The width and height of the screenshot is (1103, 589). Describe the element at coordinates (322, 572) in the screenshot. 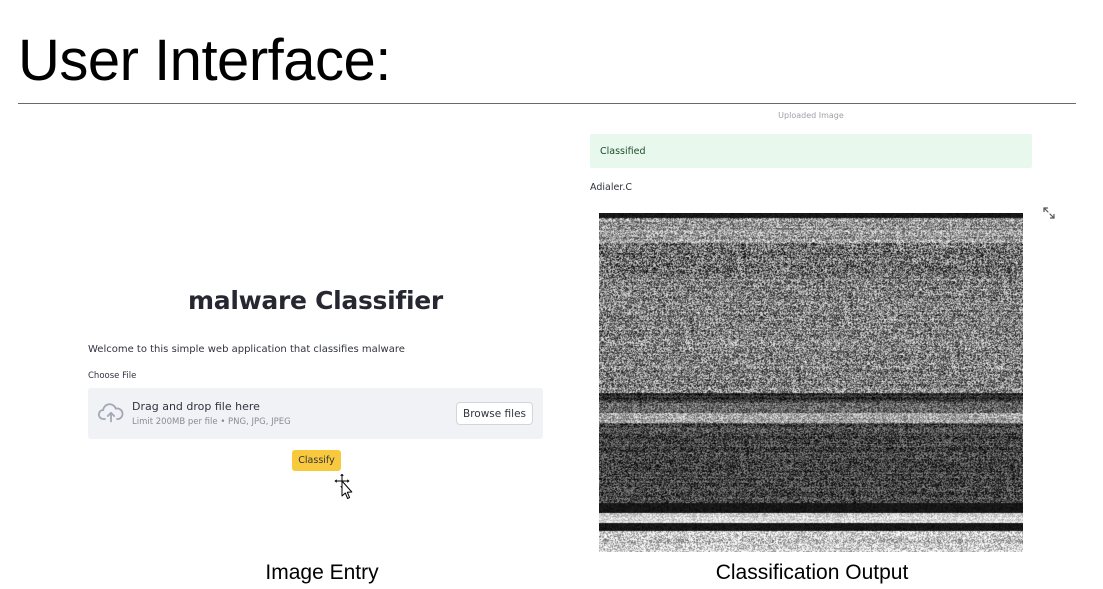

I see `image-entry-caption: Image Entry` at that location.